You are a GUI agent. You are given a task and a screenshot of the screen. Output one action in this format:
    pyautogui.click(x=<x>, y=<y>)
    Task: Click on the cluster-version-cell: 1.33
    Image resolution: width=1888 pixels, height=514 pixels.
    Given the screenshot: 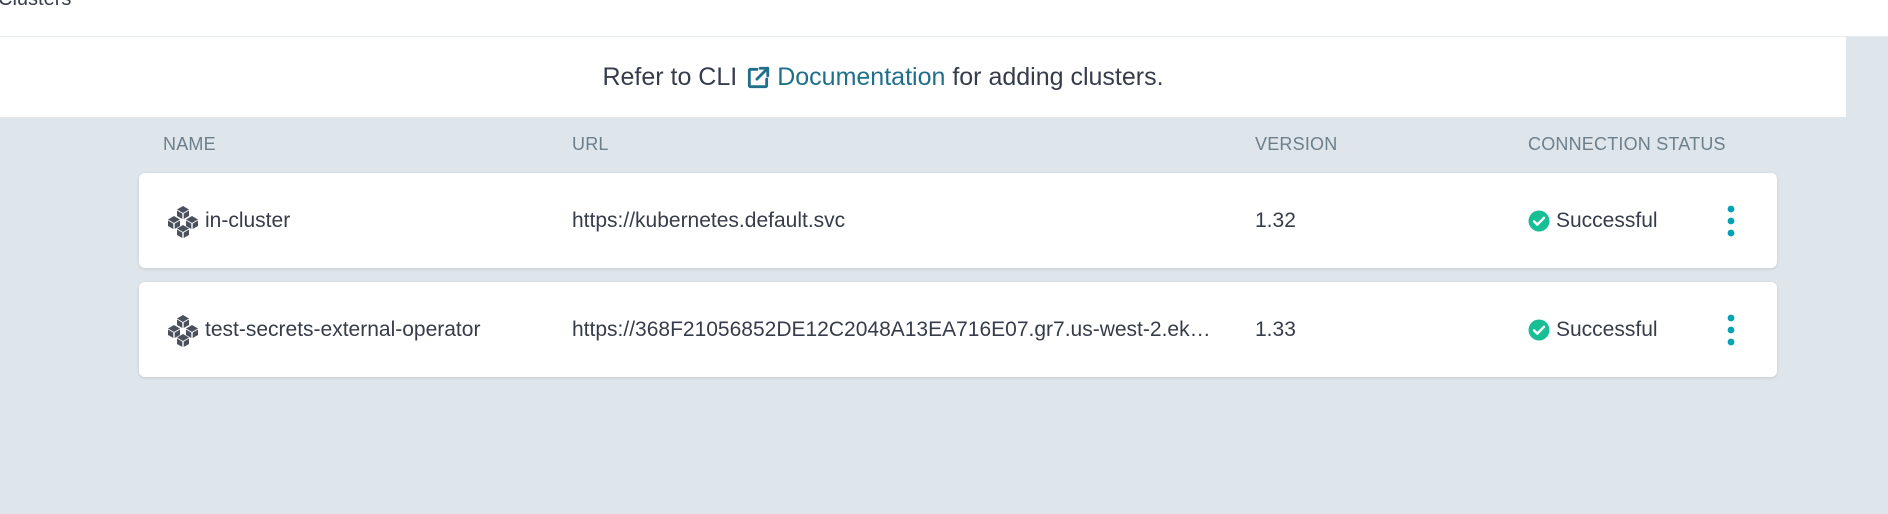 What is the action you would take?
    pyautogui.click(x=1275, y=329)
    